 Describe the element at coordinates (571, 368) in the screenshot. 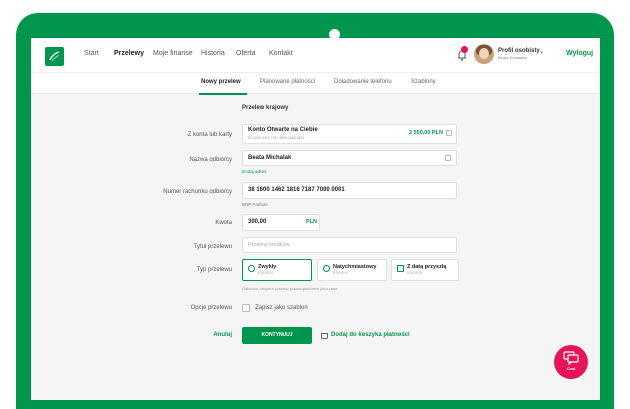

I see `chat-label: Czat` at that location.